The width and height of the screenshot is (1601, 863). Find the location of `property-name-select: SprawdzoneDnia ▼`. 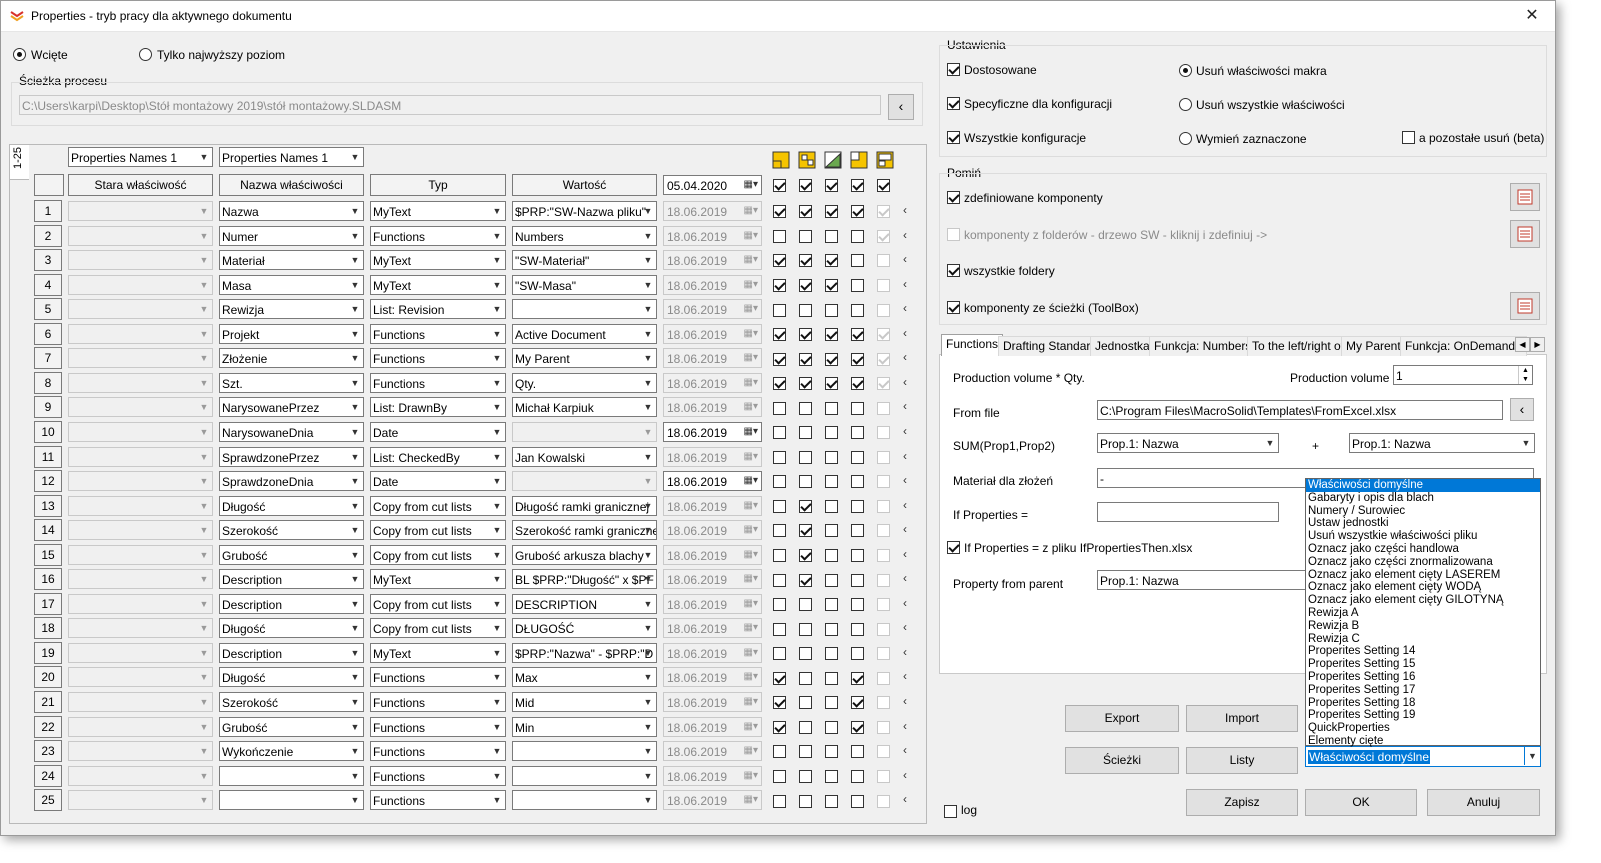

property-name-select: SprawdzoneDnia ▼ is located at coordinates (291, 481).